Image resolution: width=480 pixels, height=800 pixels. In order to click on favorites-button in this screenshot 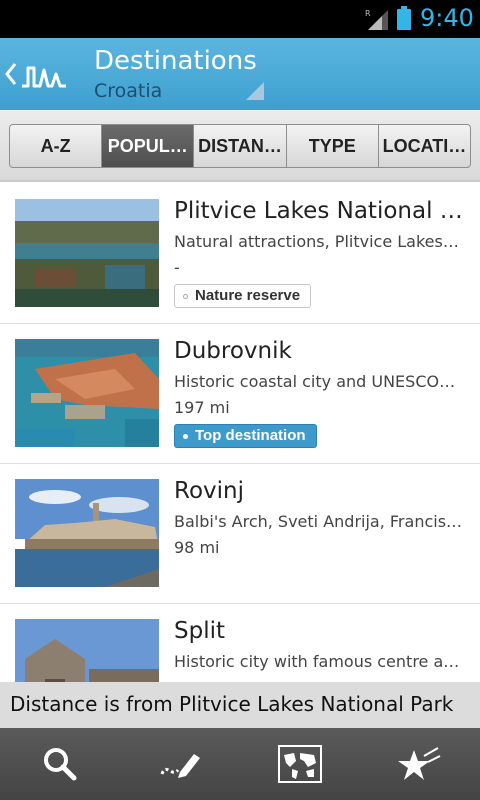, I will do `click(420, 764)`.